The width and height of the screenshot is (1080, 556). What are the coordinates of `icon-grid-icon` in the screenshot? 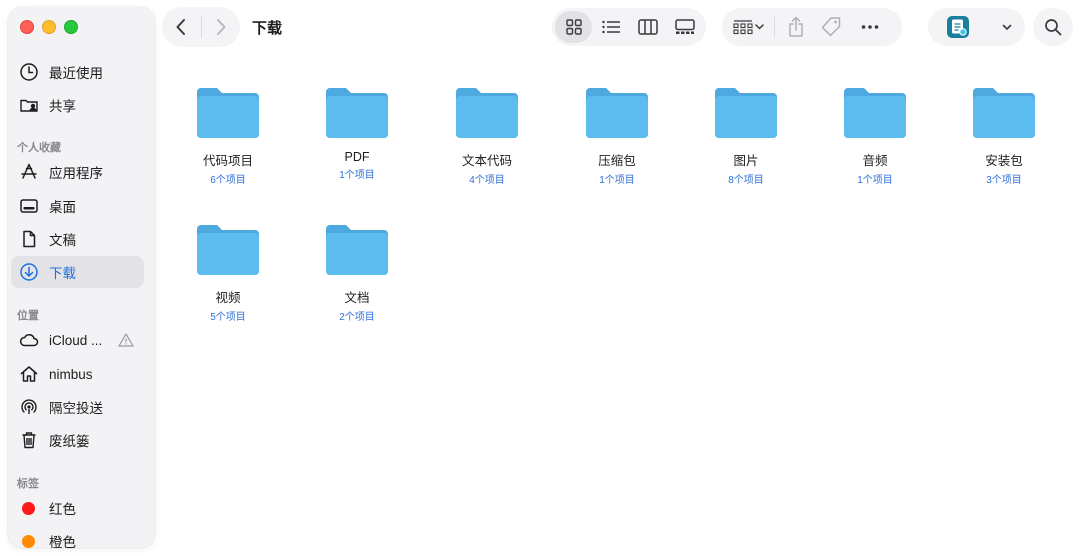 It's located at (573, 27).